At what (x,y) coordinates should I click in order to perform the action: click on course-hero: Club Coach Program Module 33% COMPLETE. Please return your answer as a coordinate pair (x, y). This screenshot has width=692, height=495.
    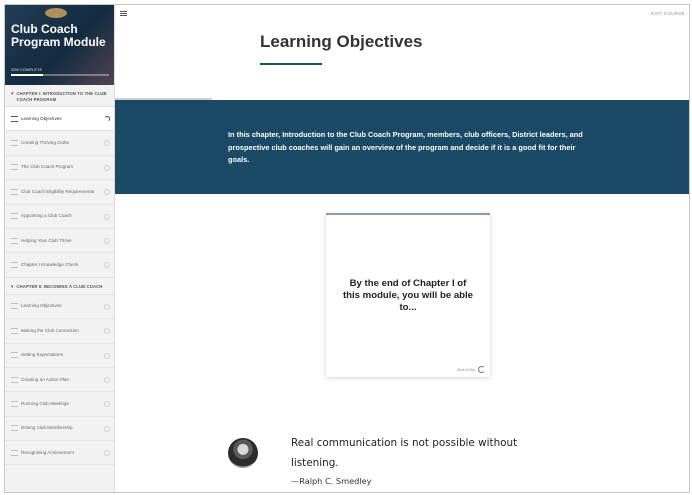
    Looking at the image, I should click on (59, 45).